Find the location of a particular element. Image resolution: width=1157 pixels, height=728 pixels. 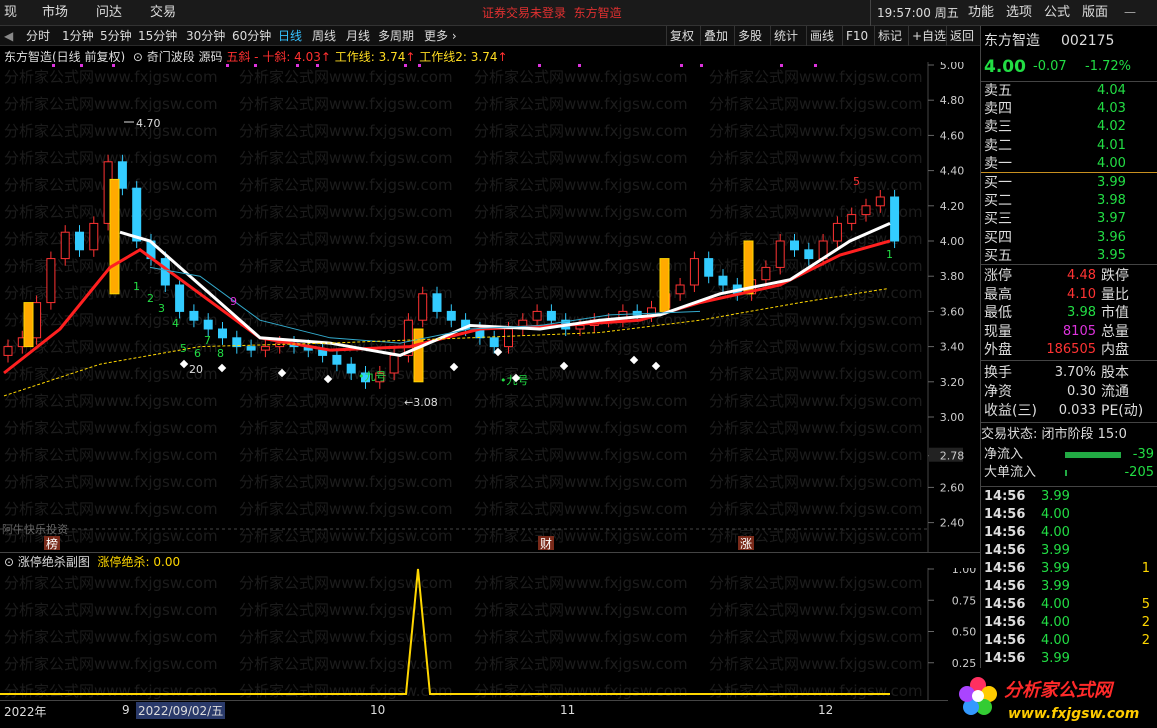

period-tab-1min: 1分钟 is located at coordinates (78, 36).